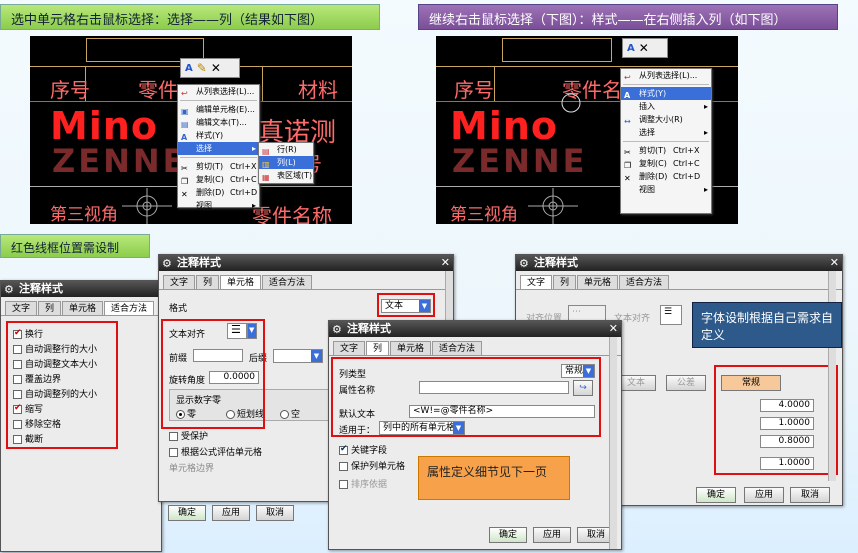 This screenshot has height=553, width=858. I want to click on text-style-icon-right: A, so click(631, 48).